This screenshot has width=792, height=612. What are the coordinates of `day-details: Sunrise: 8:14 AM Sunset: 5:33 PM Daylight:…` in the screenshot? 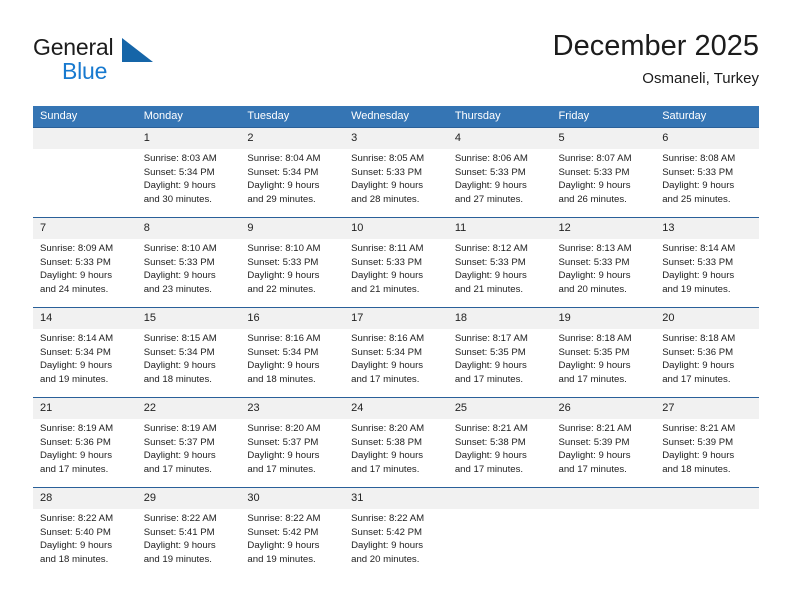 It's located at (707, 267).